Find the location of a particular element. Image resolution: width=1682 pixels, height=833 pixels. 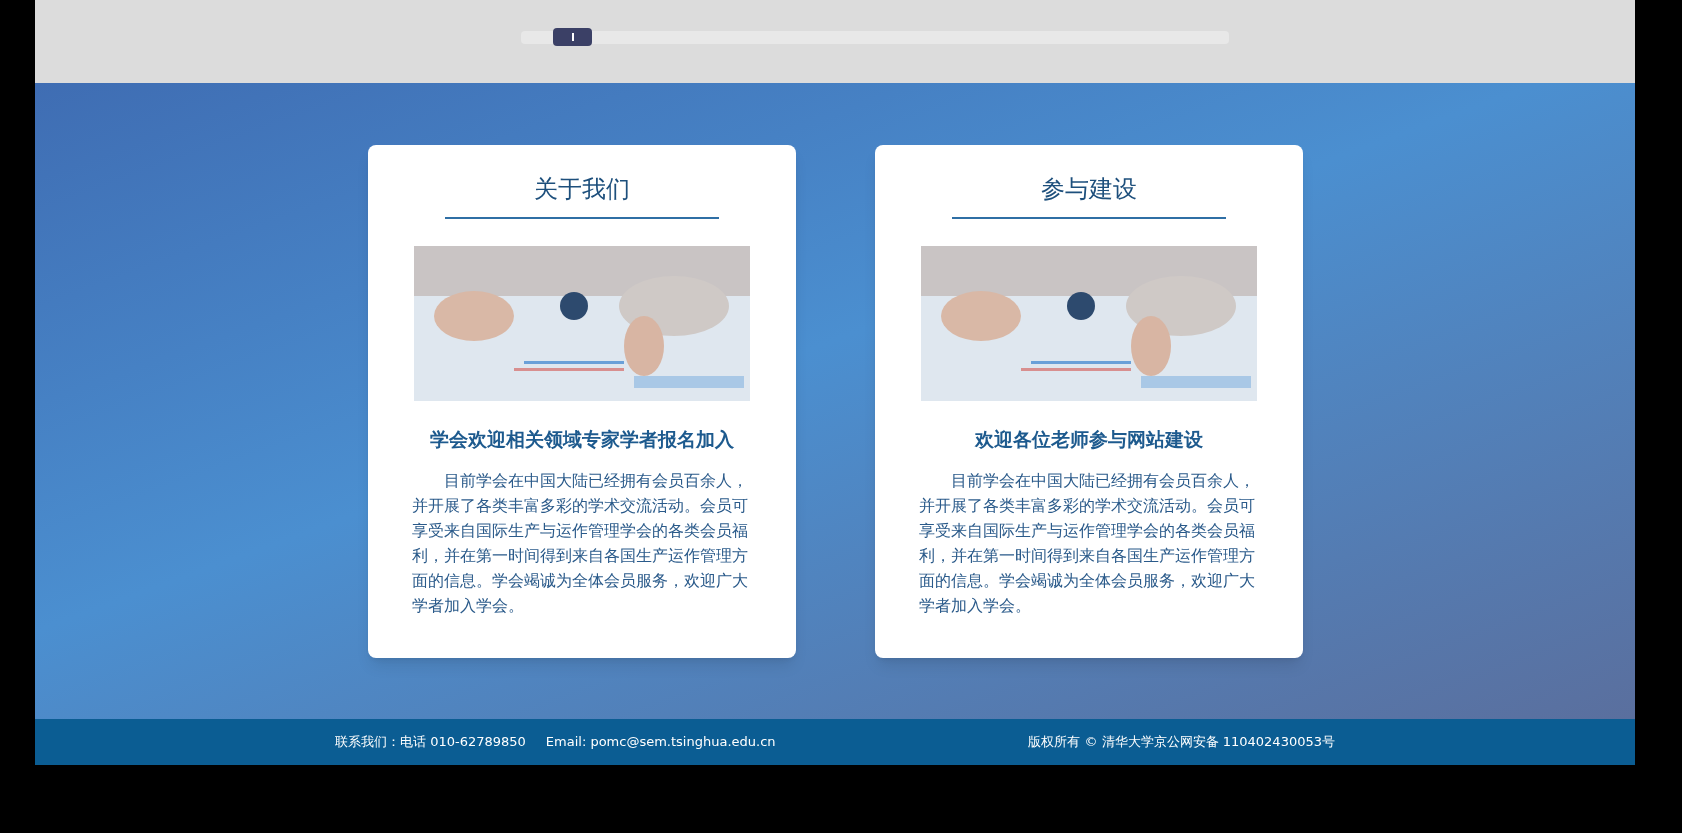

grip-icon is located at coordinates (572, 37).